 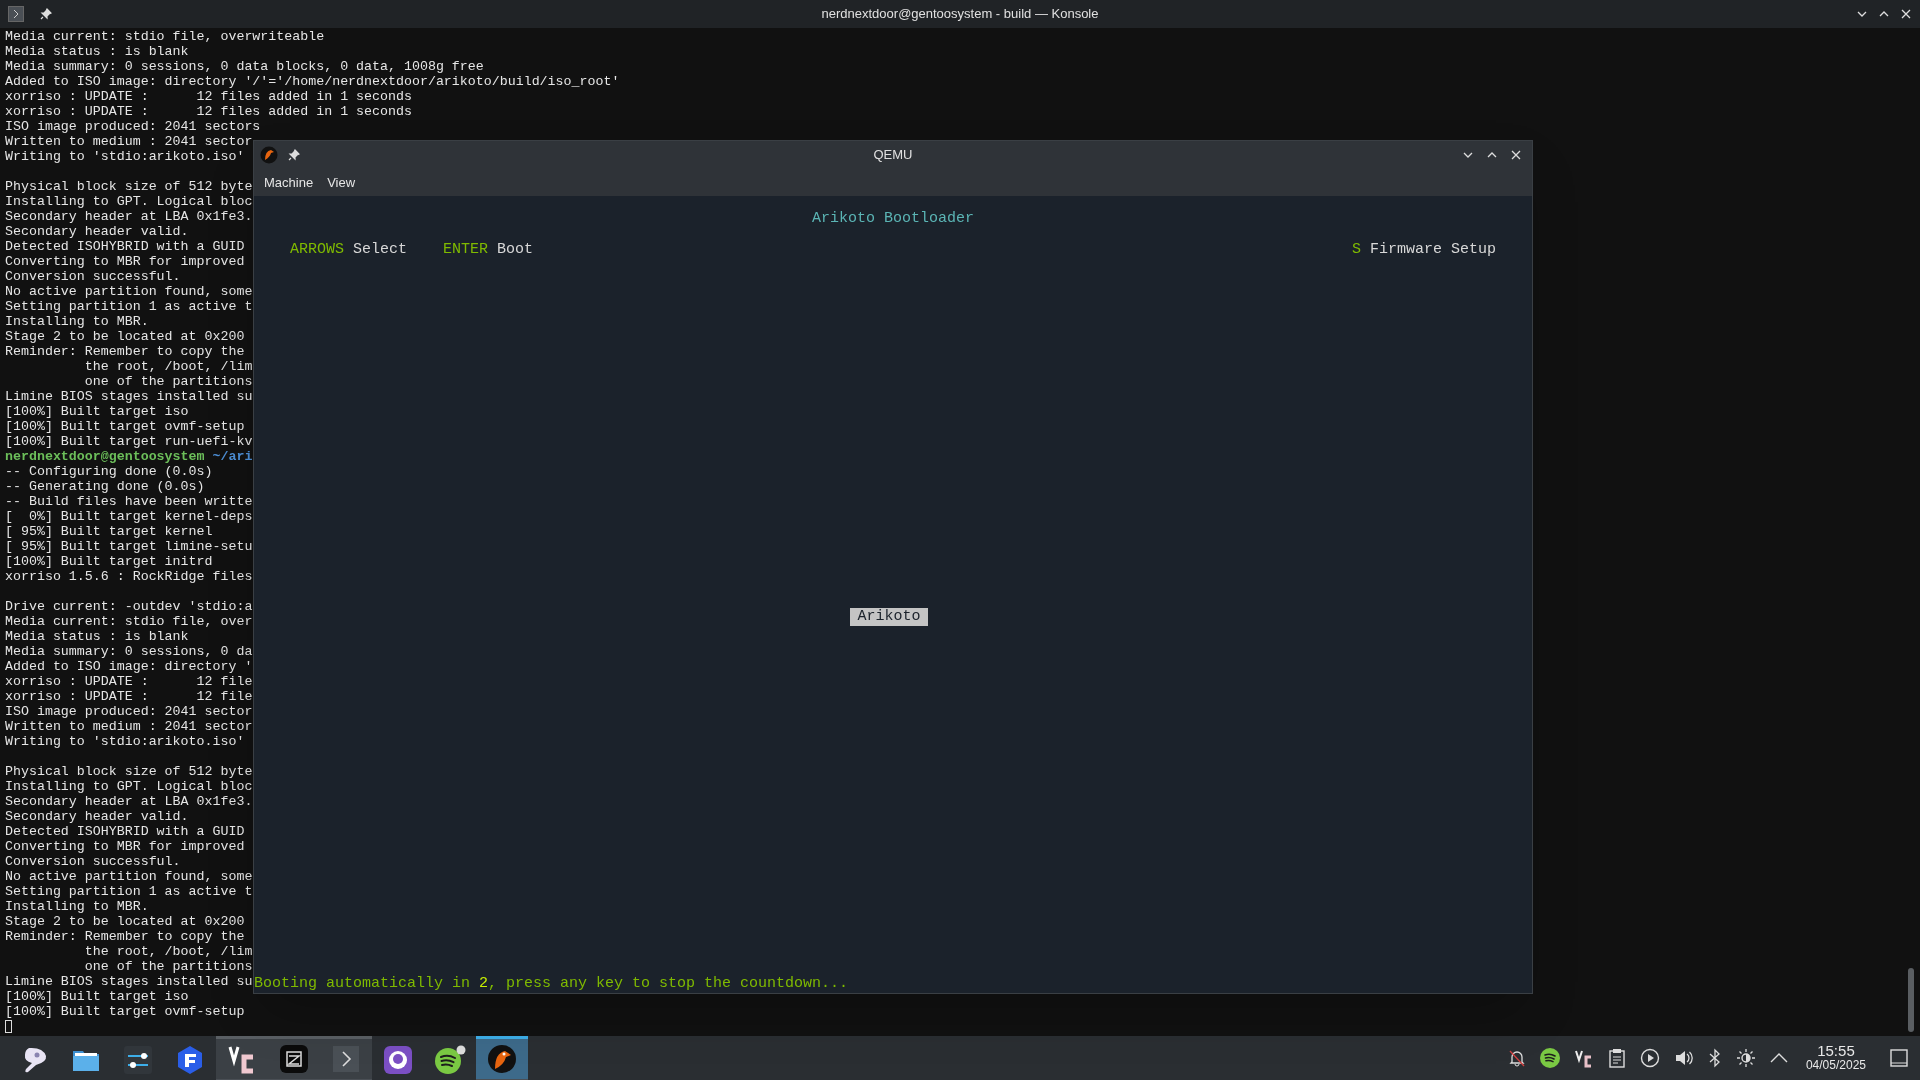 I want to click on sliders-icon, so click(x=138, y=1059).